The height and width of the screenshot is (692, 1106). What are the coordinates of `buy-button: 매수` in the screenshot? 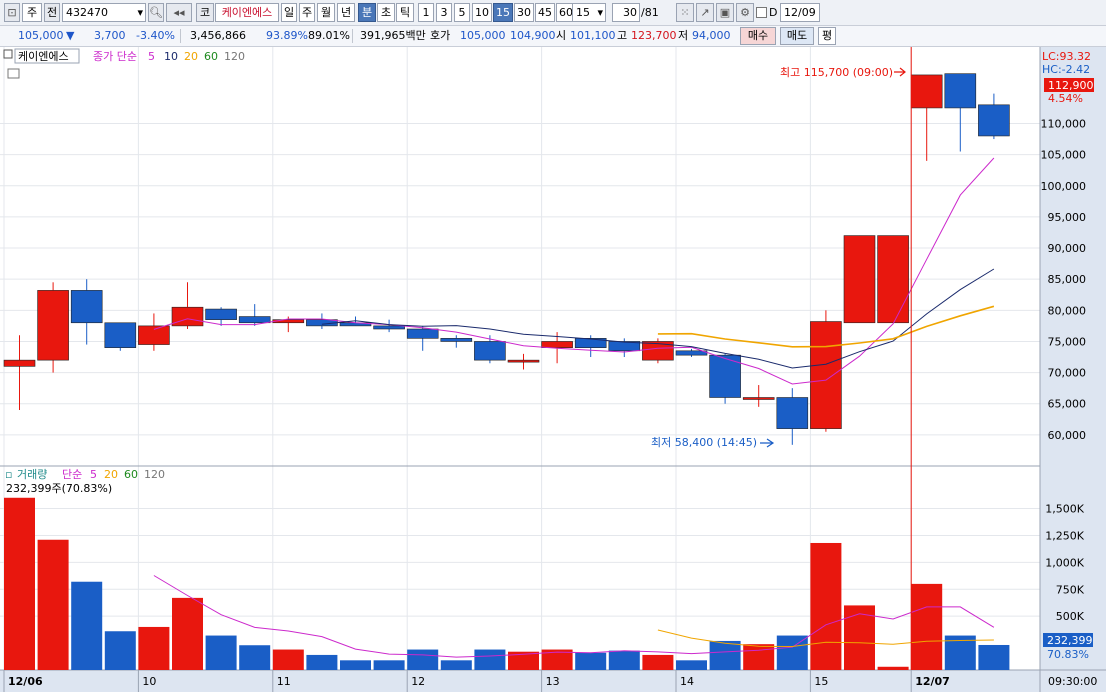 It's located at (758, 36).